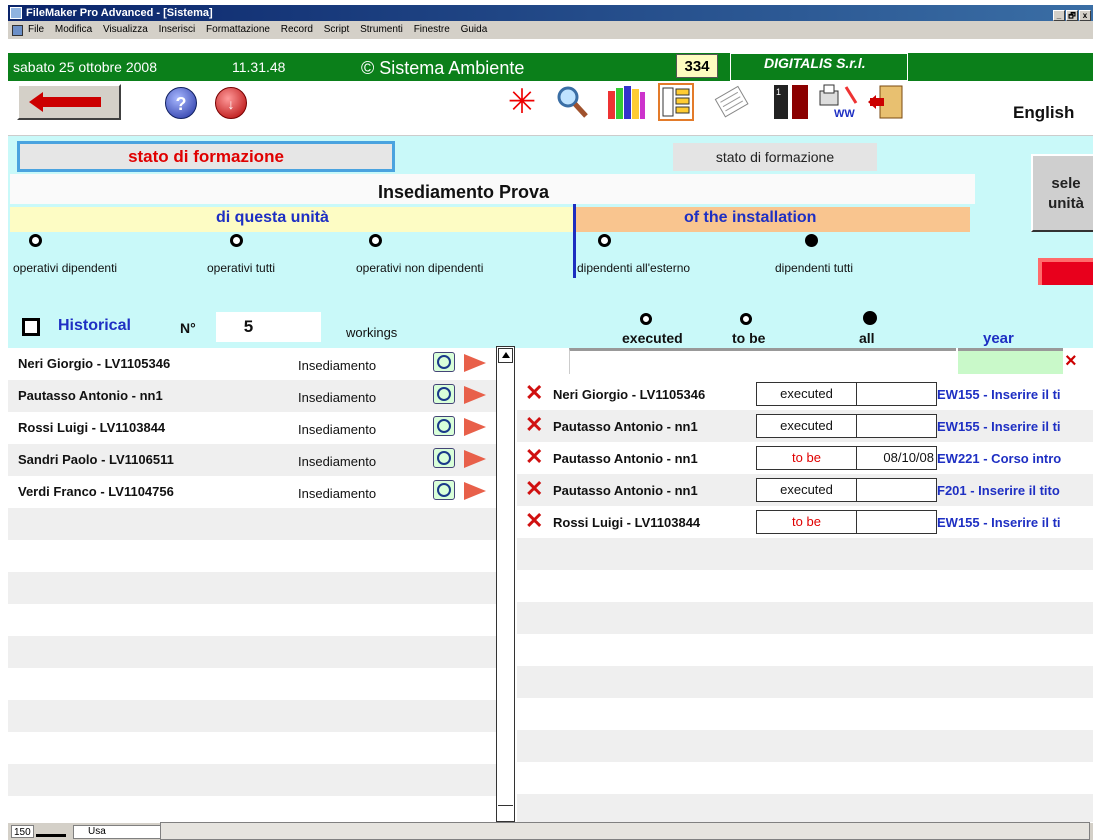 The image size is (1093, 840). I want to click on historical-checkbox, so click(31, 327).